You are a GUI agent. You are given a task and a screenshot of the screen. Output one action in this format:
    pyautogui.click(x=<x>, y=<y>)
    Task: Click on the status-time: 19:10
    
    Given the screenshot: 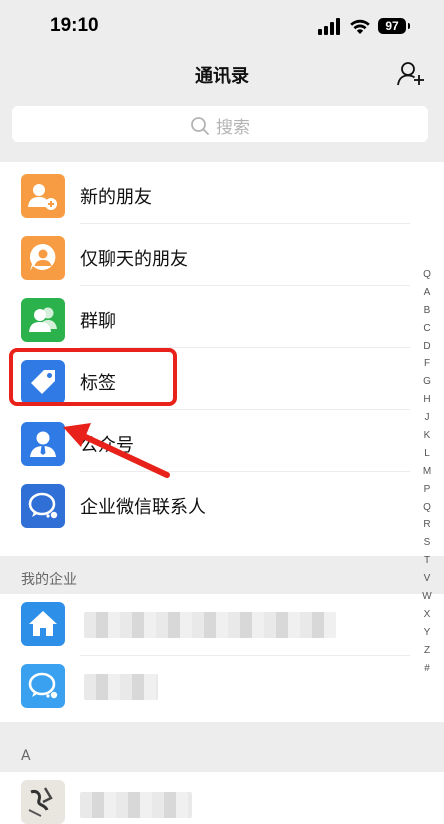 What is the action you would take?
    pyautogui.click(x=74, y=25)
    